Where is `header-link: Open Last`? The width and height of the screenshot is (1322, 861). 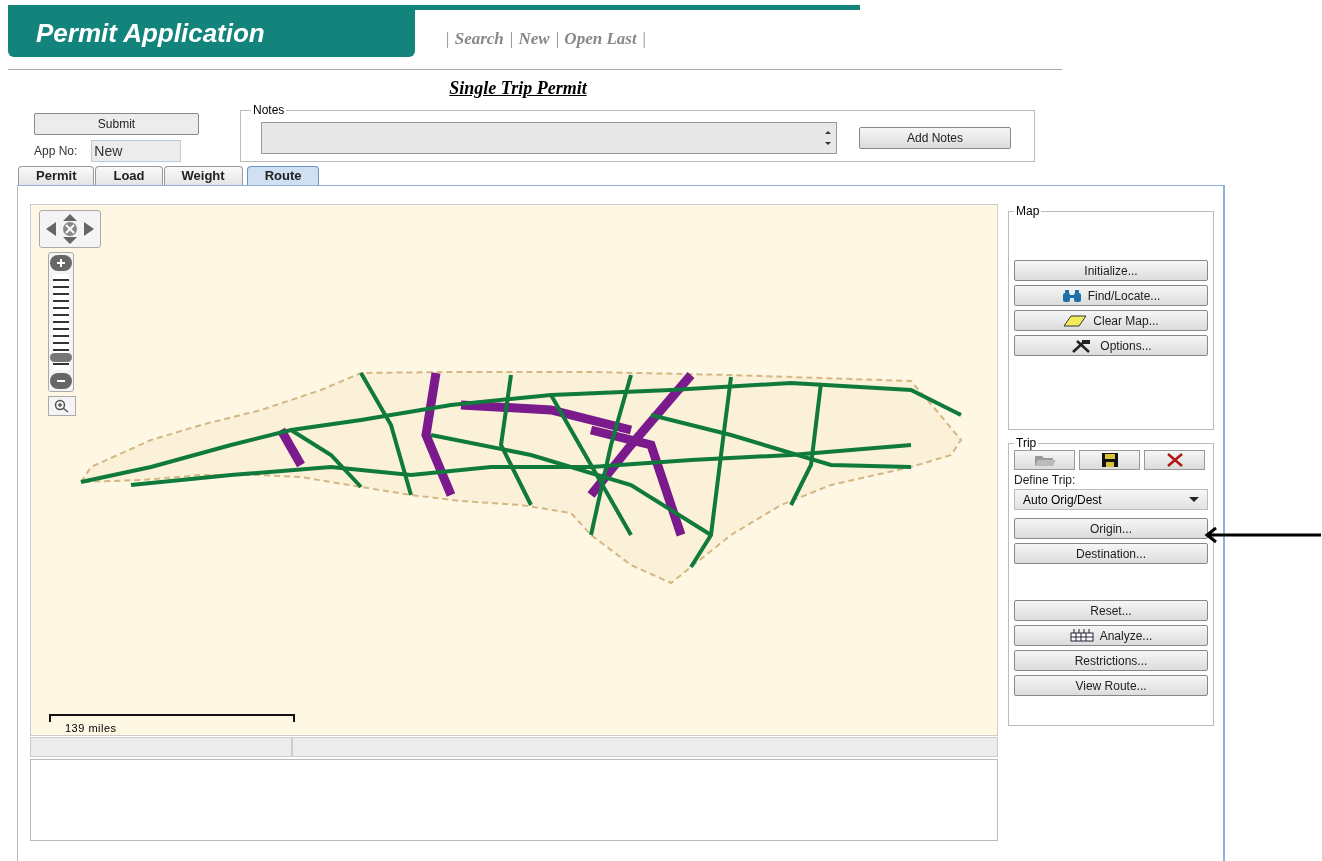 header-link: Open Last is located at coordinates (600, 39).